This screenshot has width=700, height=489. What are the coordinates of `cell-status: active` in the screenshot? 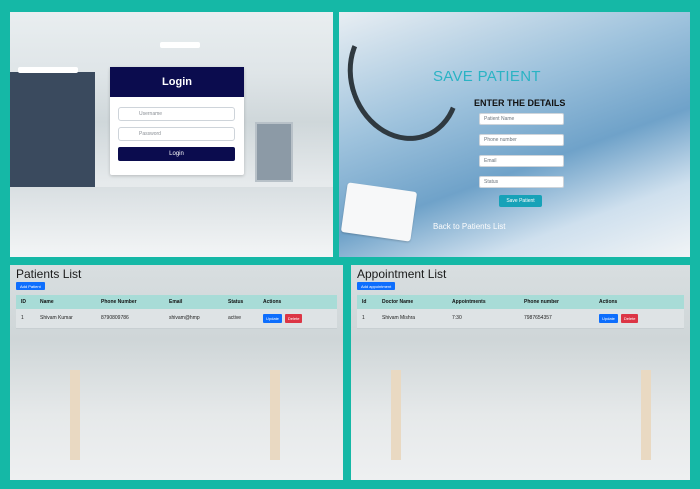 It's located at (240, 319).